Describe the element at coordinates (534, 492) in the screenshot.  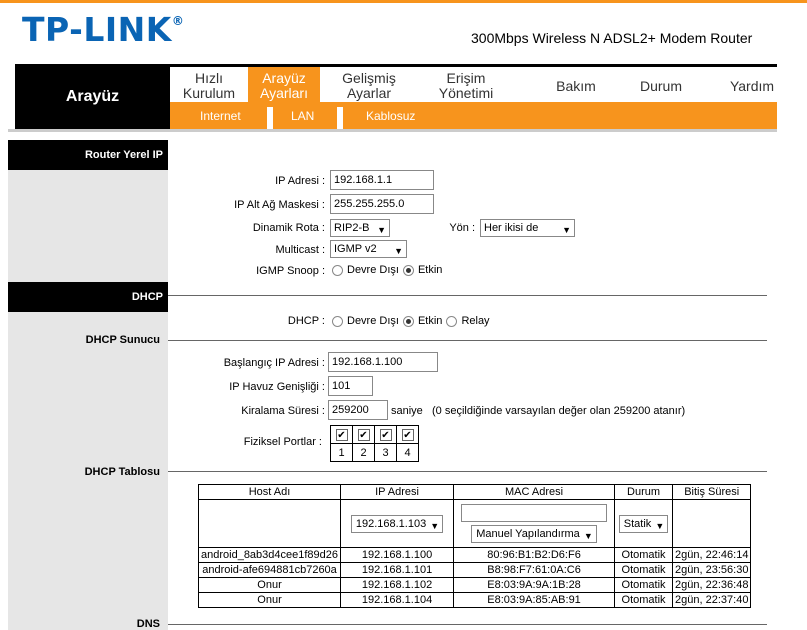
I see `column-mac-address: MAC Adresi` at that location.